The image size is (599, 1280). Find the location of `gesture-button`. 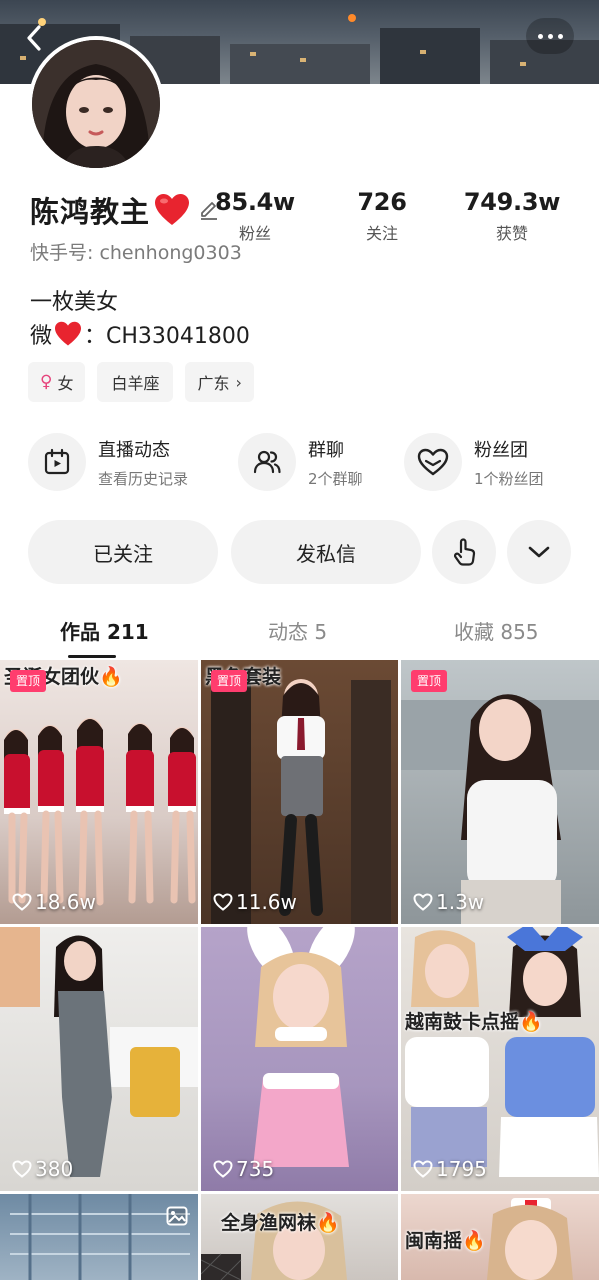

gesture-button is located at coordinates (464, 552).